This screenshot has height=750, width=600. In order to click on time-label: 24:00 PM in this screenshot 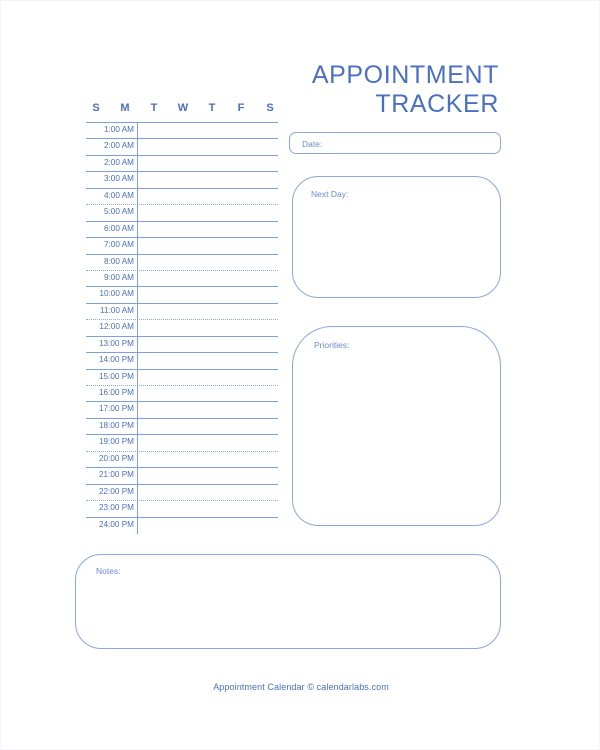, I will do `click(116, 524)`.